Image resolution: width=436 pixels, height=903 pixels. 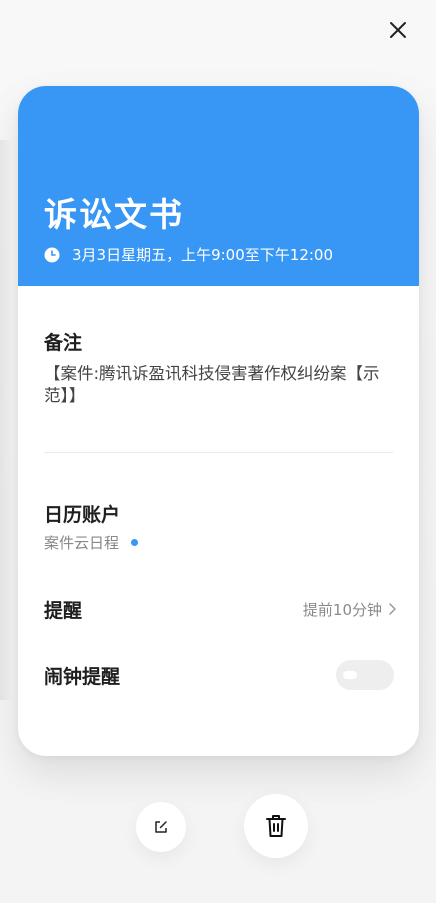 I want to click on calendar-color-dot, so click(x=135, y=542).